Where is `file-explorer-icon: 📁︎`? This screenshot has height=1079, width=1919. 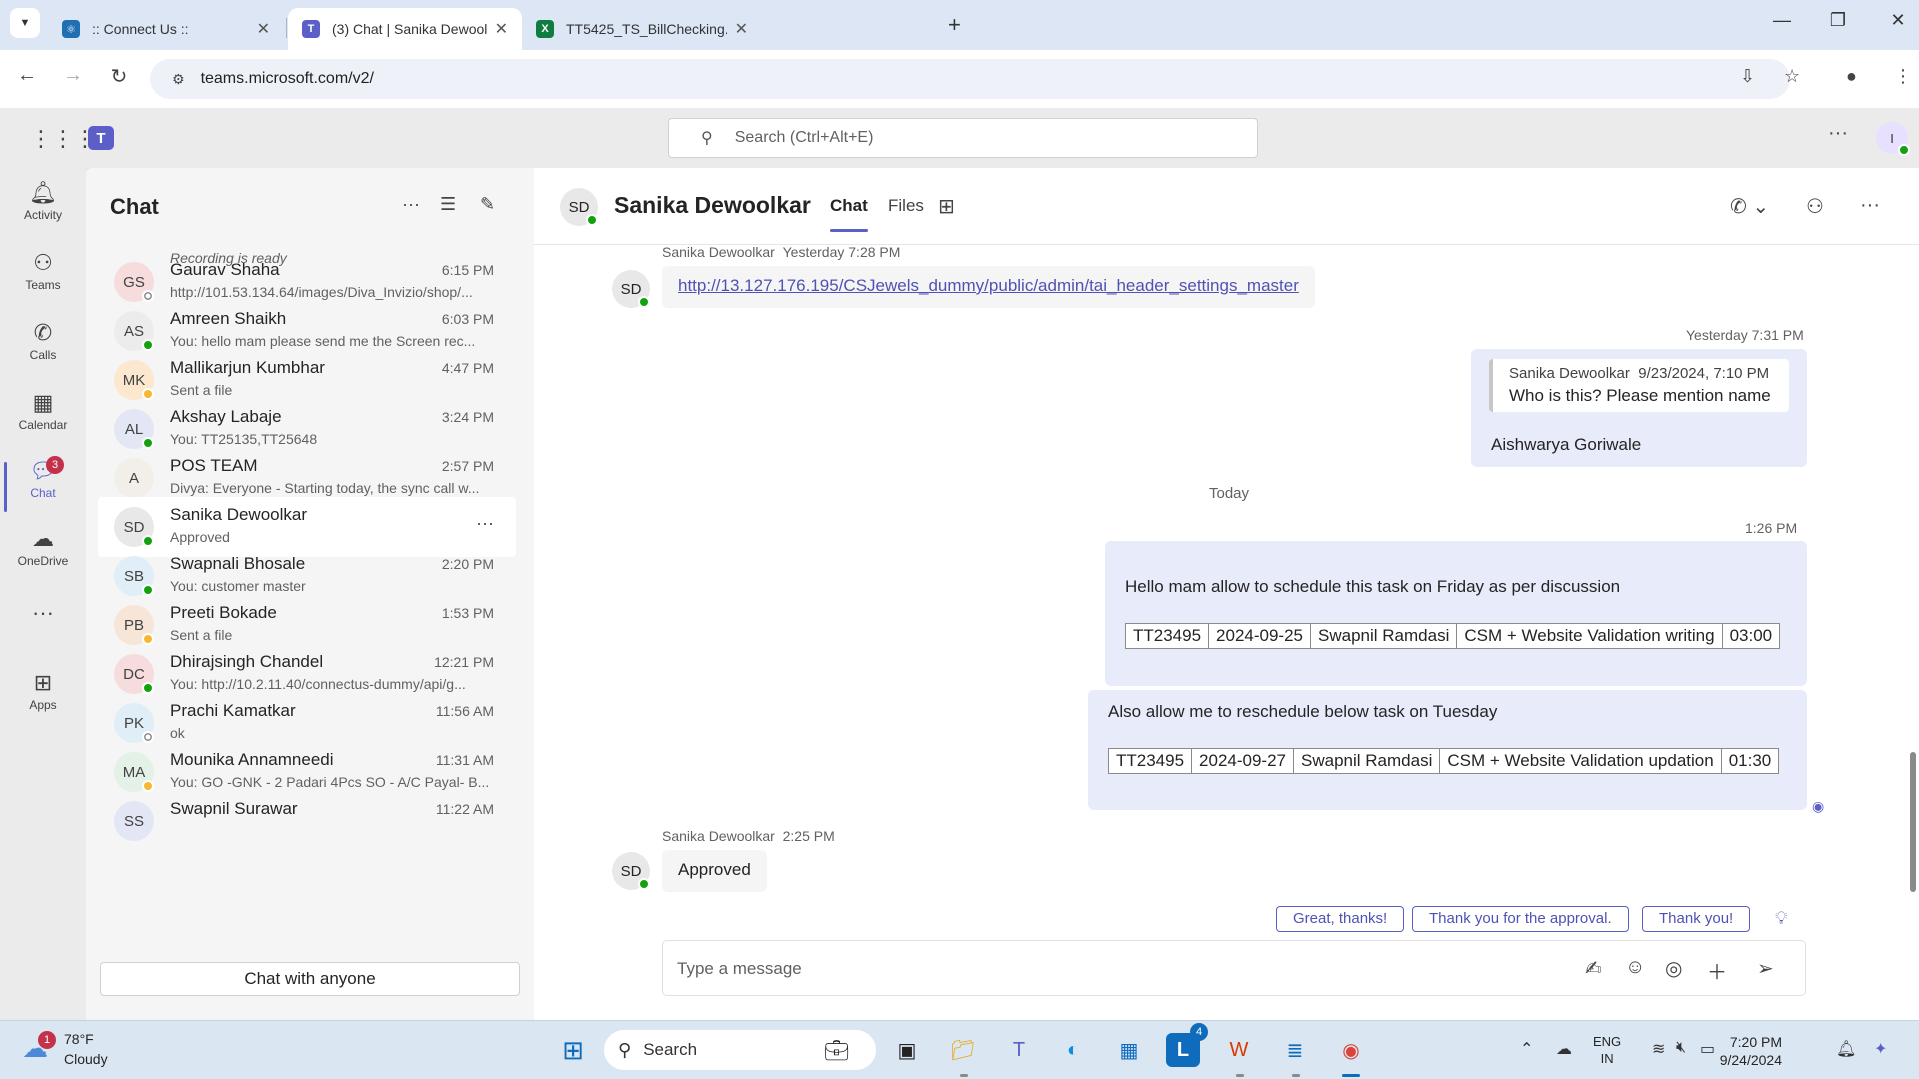 file-explorer-icon: 📁︎ is located at coordinates (963, 1050).